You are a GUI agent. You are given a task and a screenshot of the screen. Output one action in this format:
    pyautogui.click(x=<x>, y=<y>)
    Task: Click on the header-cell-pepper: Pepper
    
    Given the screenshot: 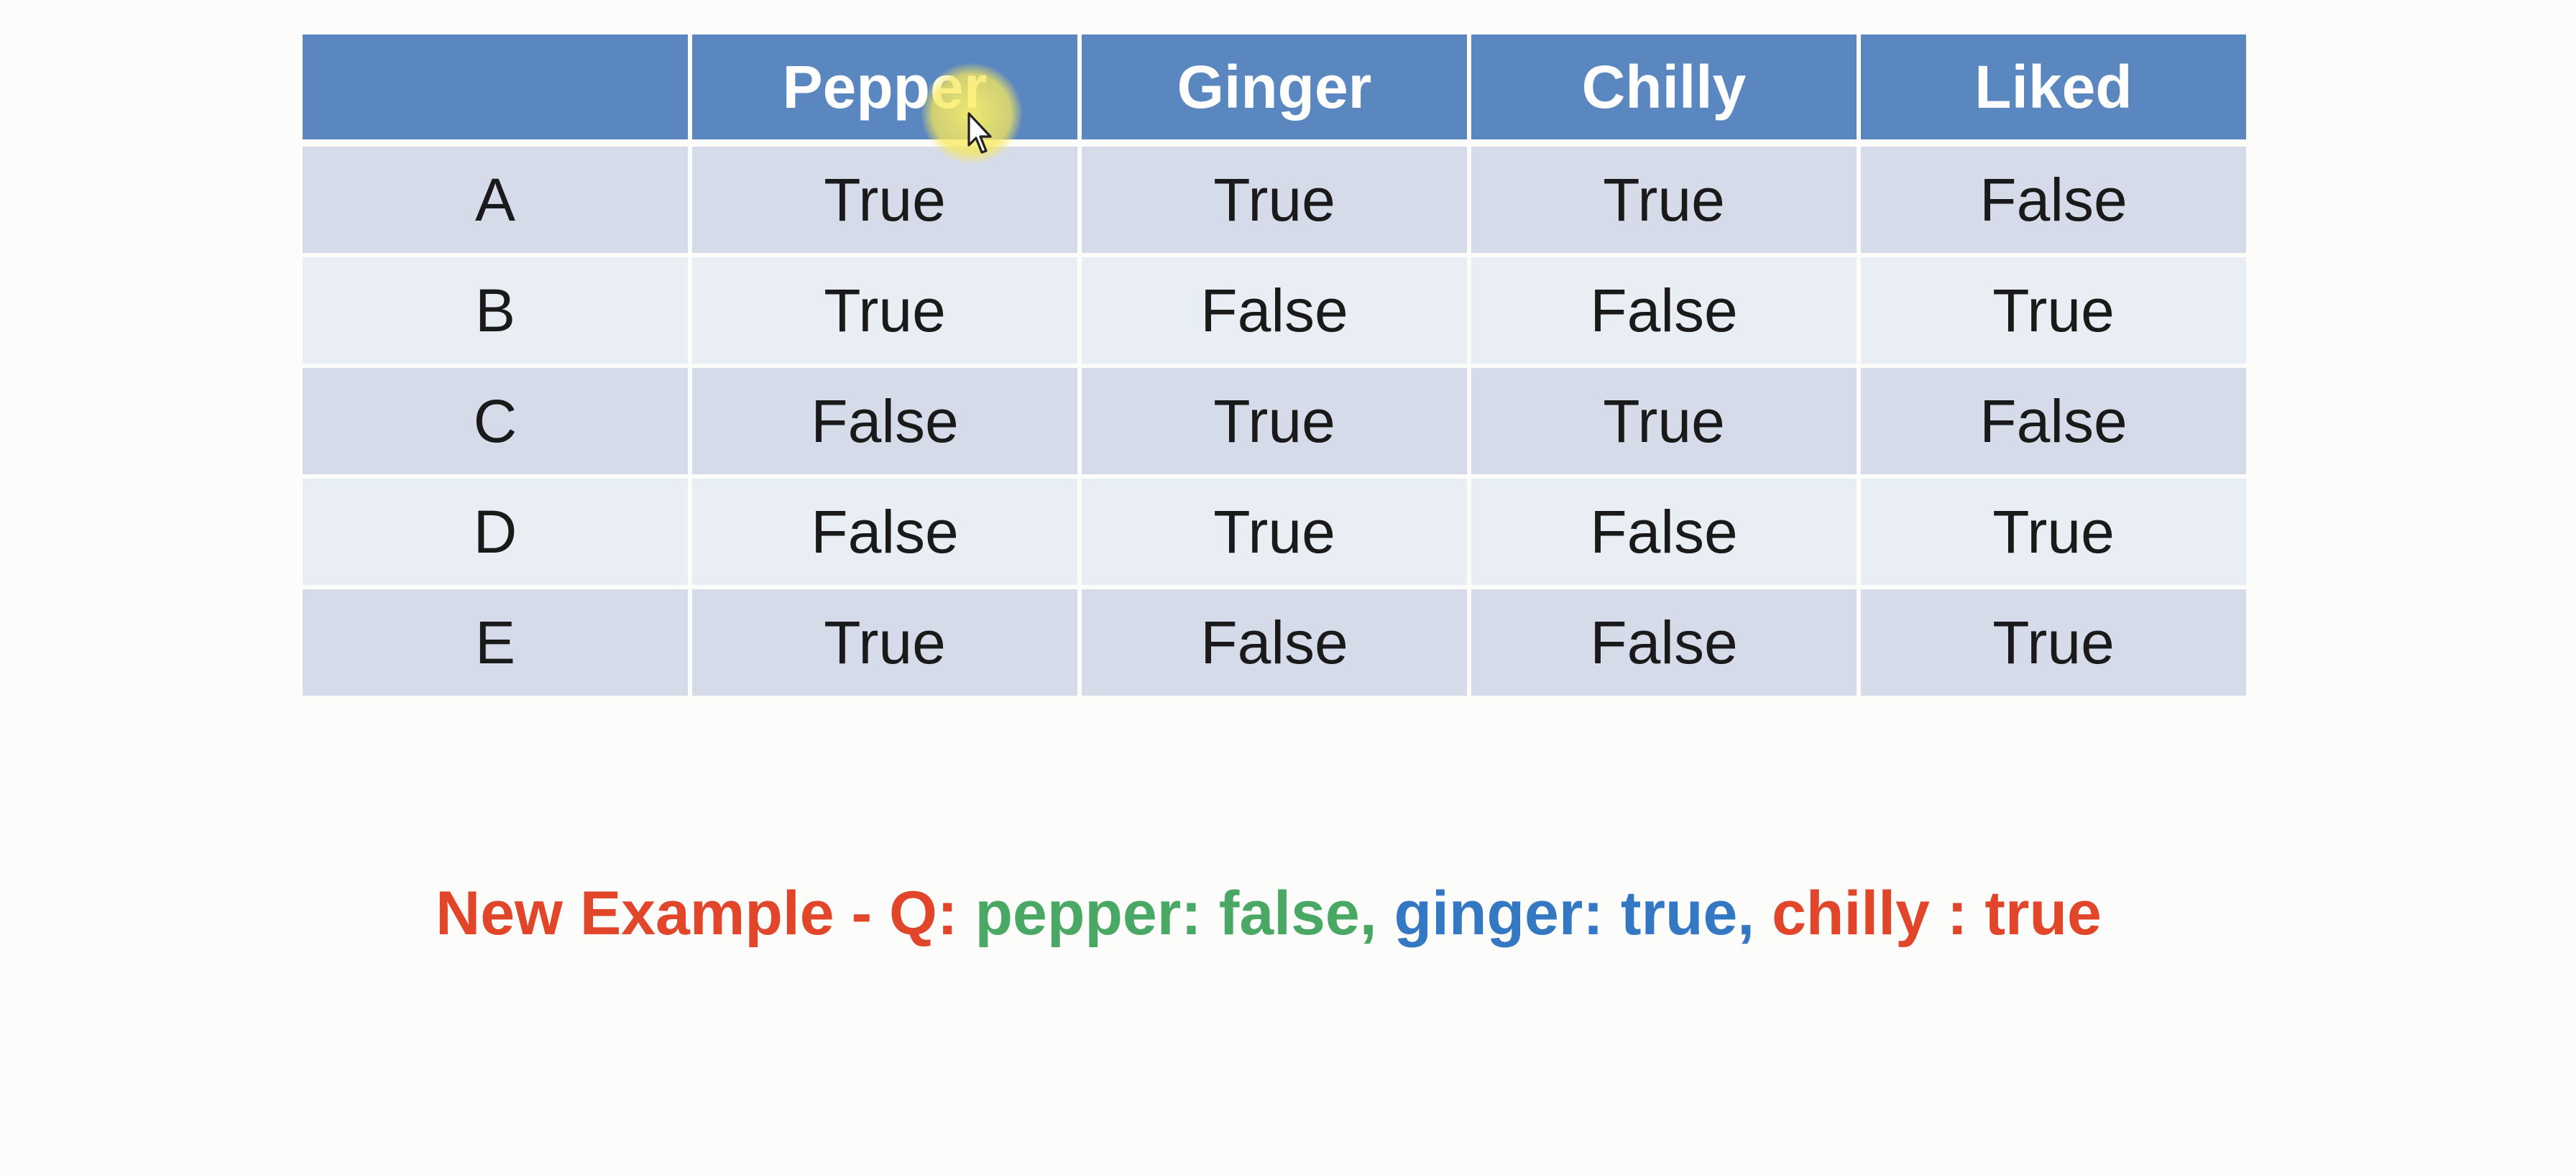 What is the action you would take?
    pyautogui.click(x=884, y=88)
    